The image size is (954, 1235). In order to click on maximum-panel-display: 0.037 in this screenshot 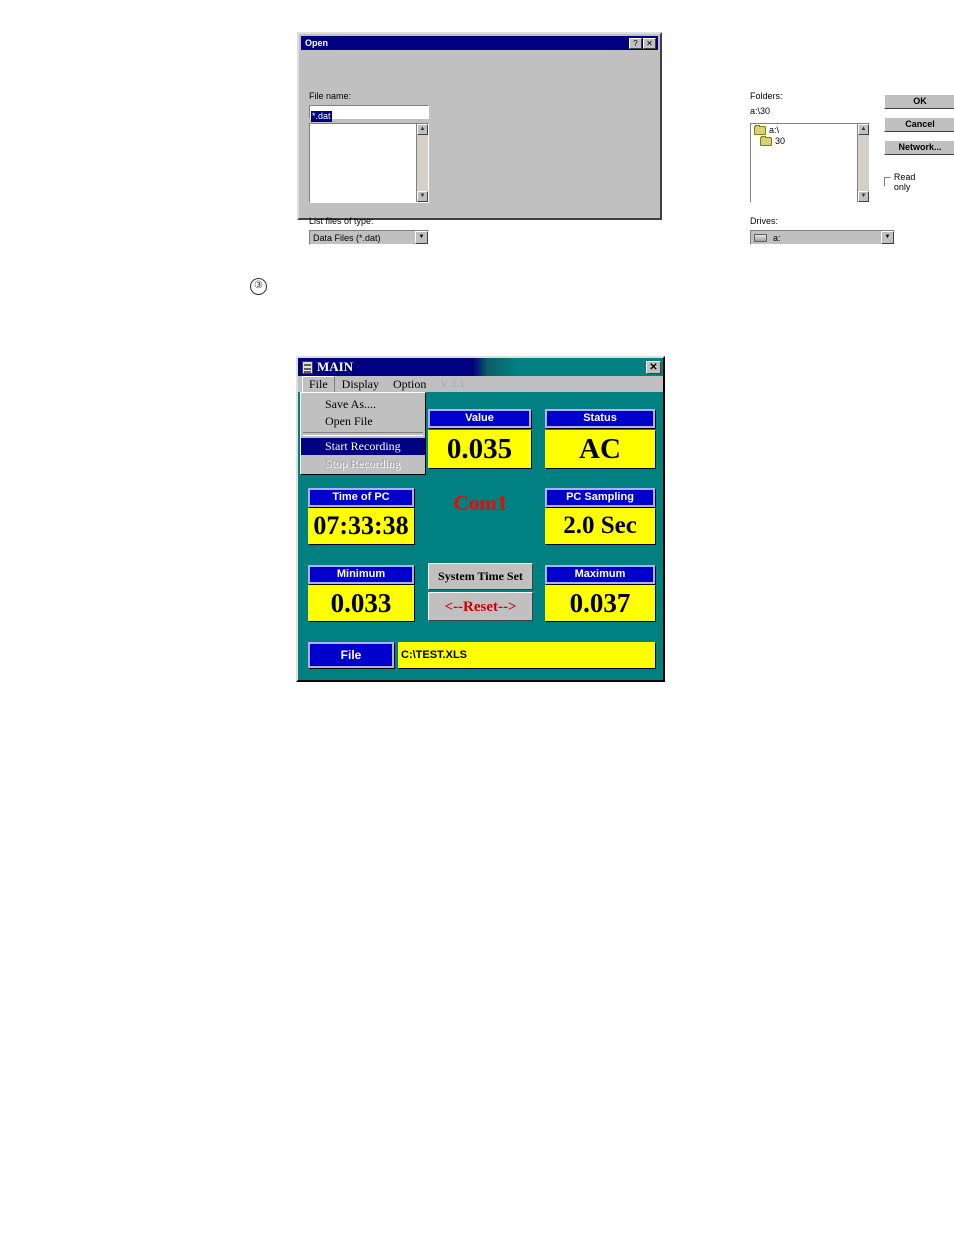, I will do `click(600, 603)`.